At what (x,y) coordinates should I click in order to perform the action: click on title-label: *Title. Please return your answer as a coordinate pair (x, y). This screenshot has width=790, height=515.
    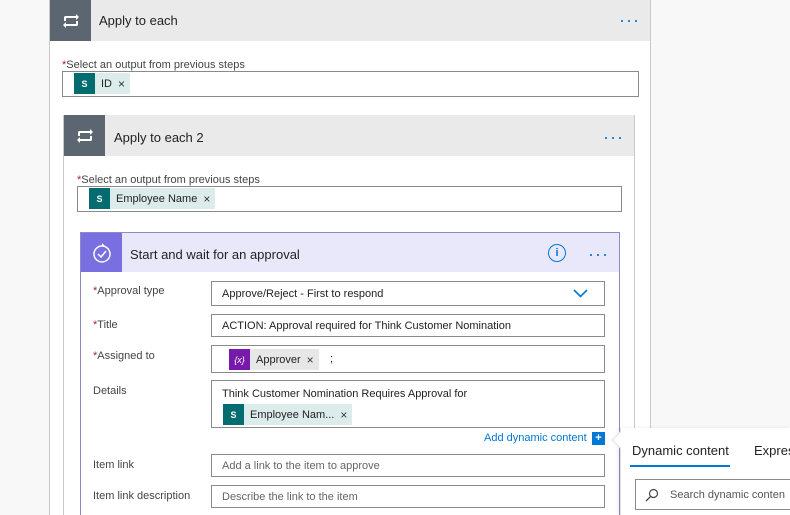
    Looking at the image, I should click on (105, 325).